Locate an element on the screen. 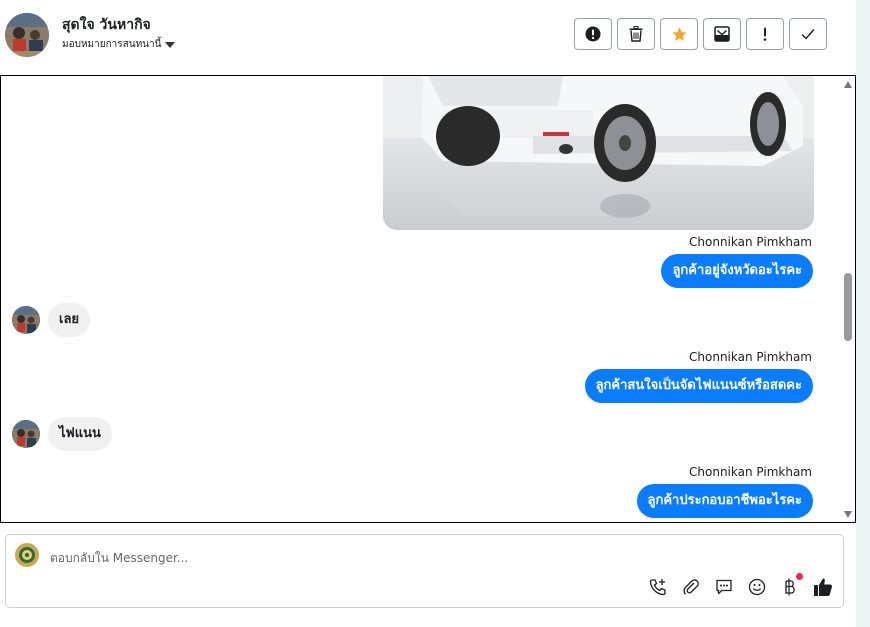 The height and width of the screenshot is (627, 870). incoming-message: เลย is located at coordinates (69, 320).